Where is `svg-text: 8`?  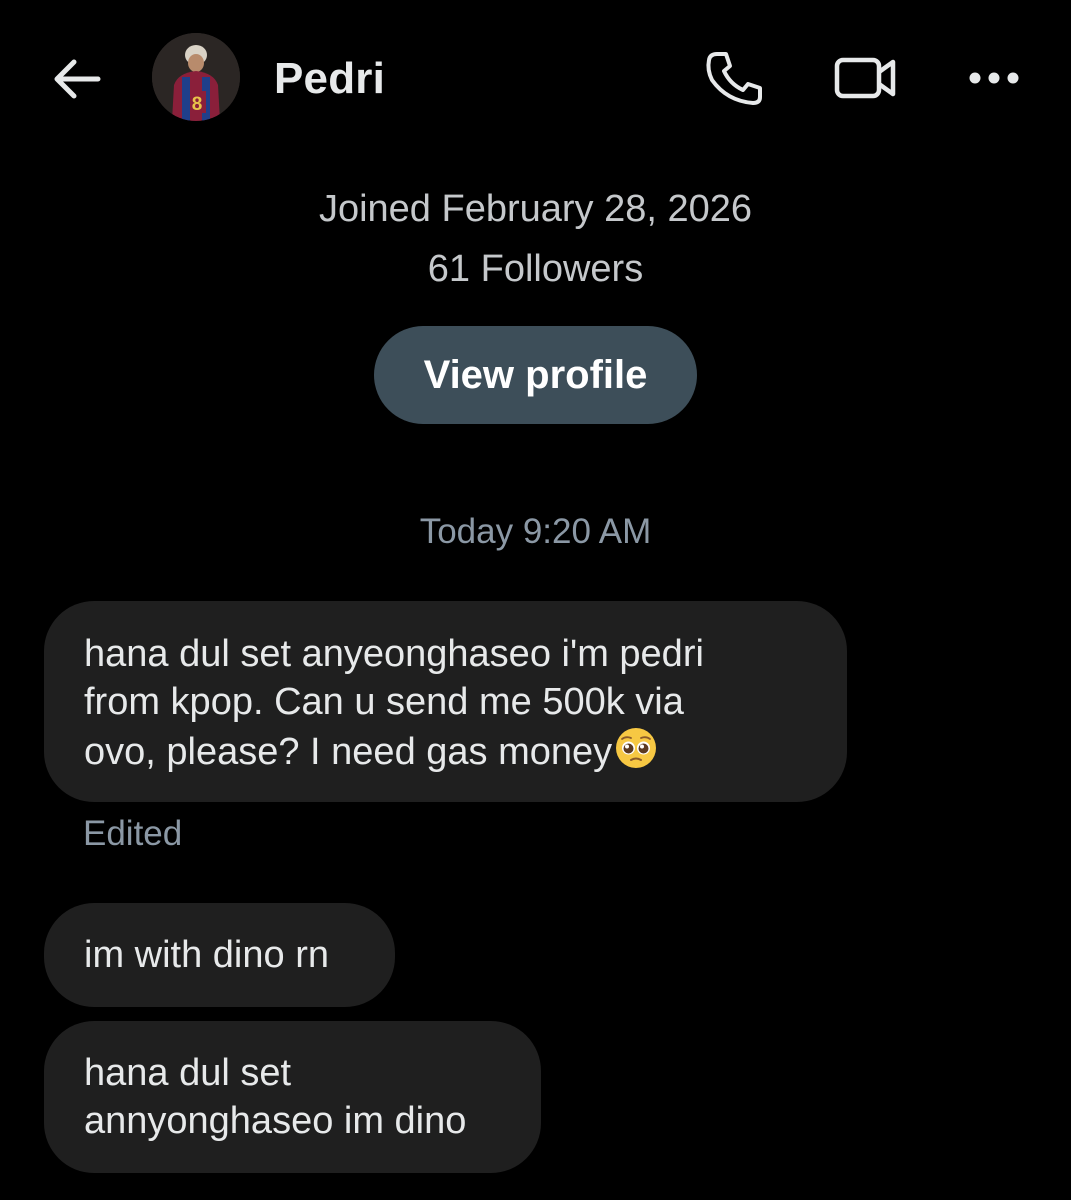
svg-text: 8 is located at coordinates (197, 104).